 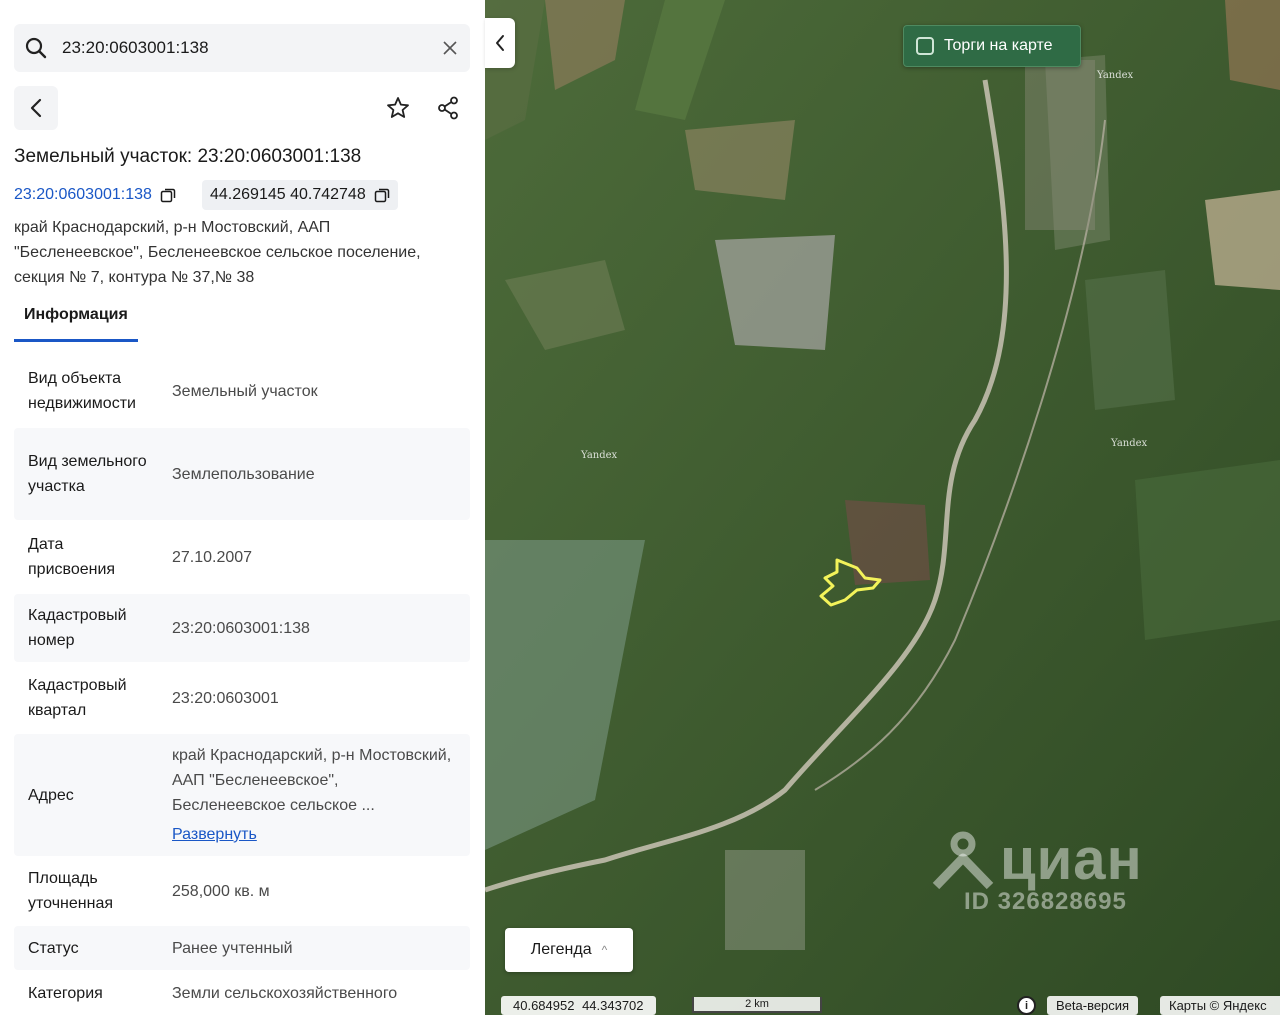 I want to click on star-icon, so click(x=398, y=107).